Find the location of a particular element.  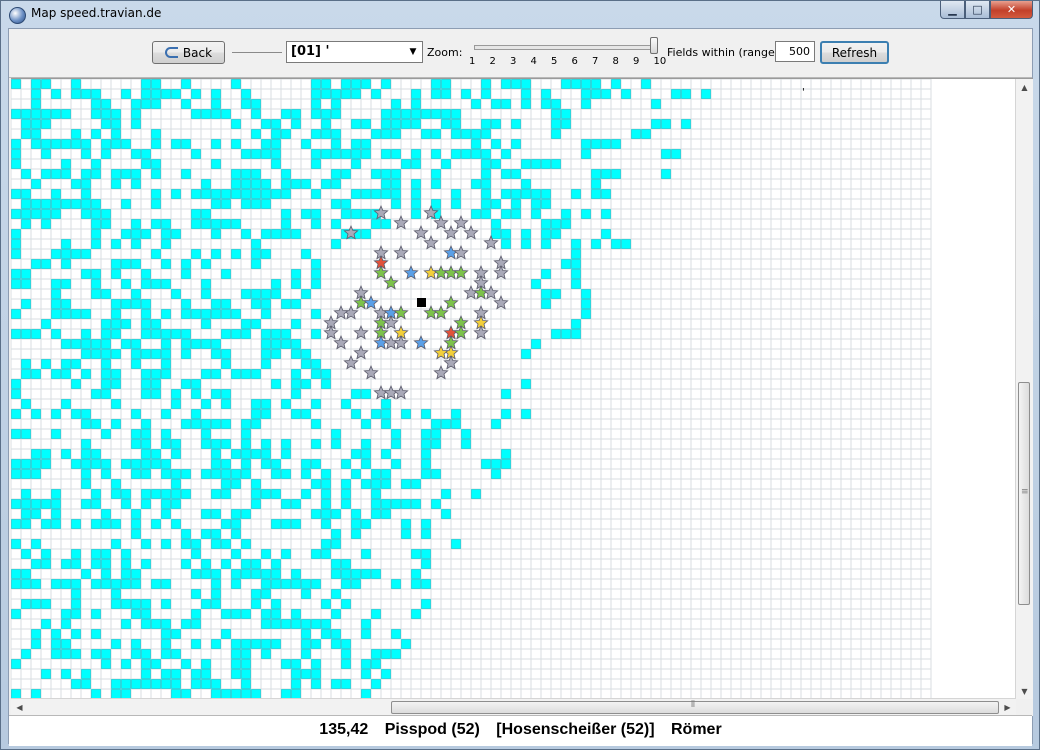

back-button: Back is located at coordinates (188, 52).